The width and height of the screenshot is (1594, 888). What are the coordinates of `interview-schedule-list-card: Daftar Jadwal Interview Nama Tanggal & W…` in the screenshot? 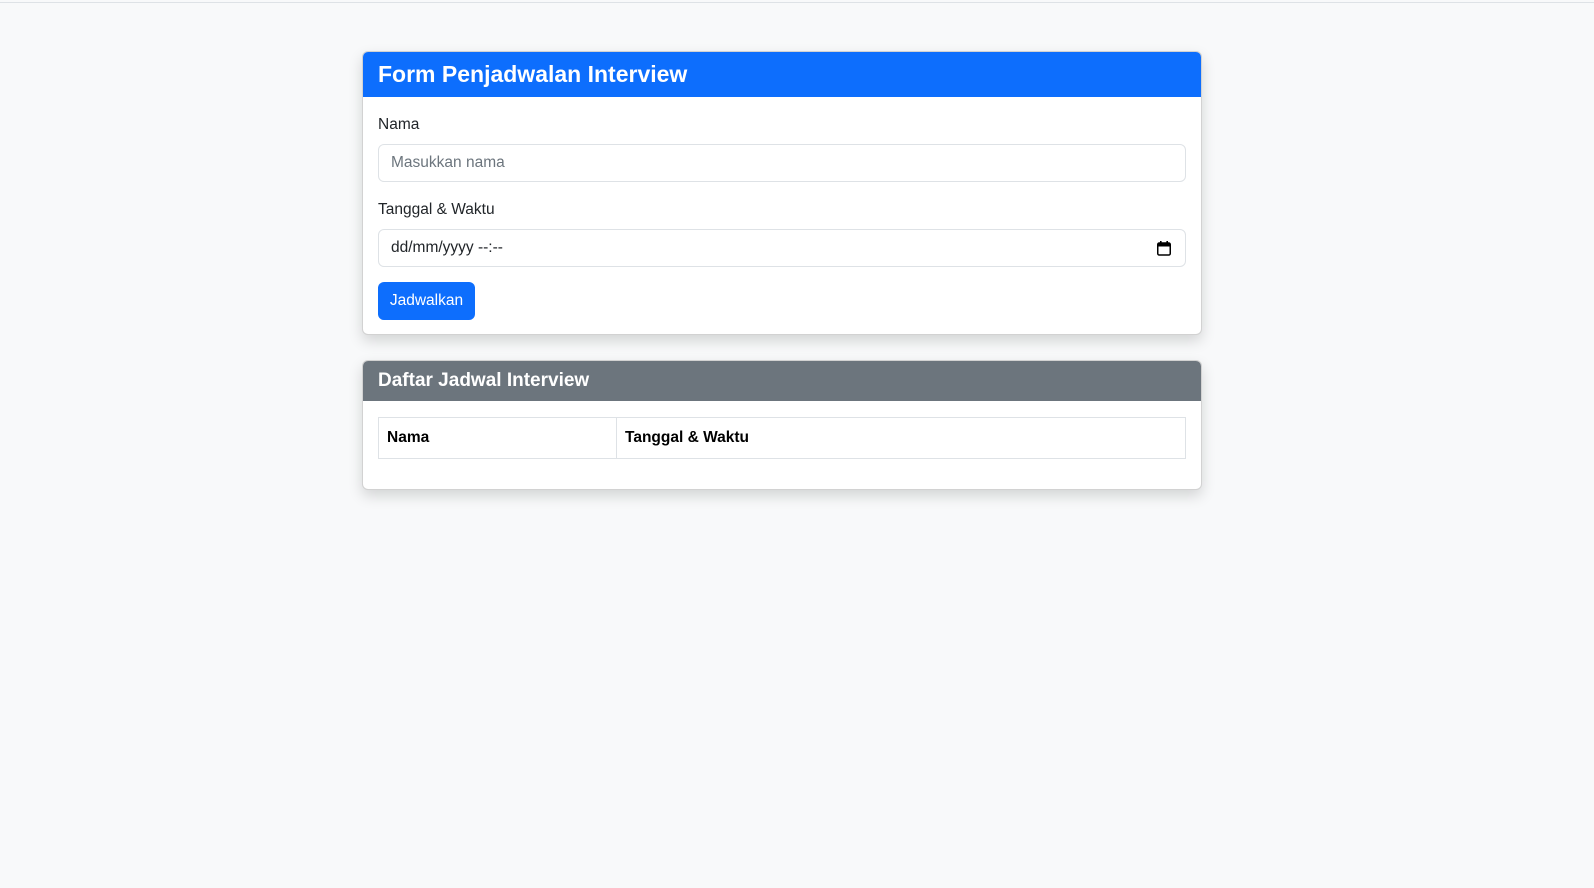 It's located at (782, 425).